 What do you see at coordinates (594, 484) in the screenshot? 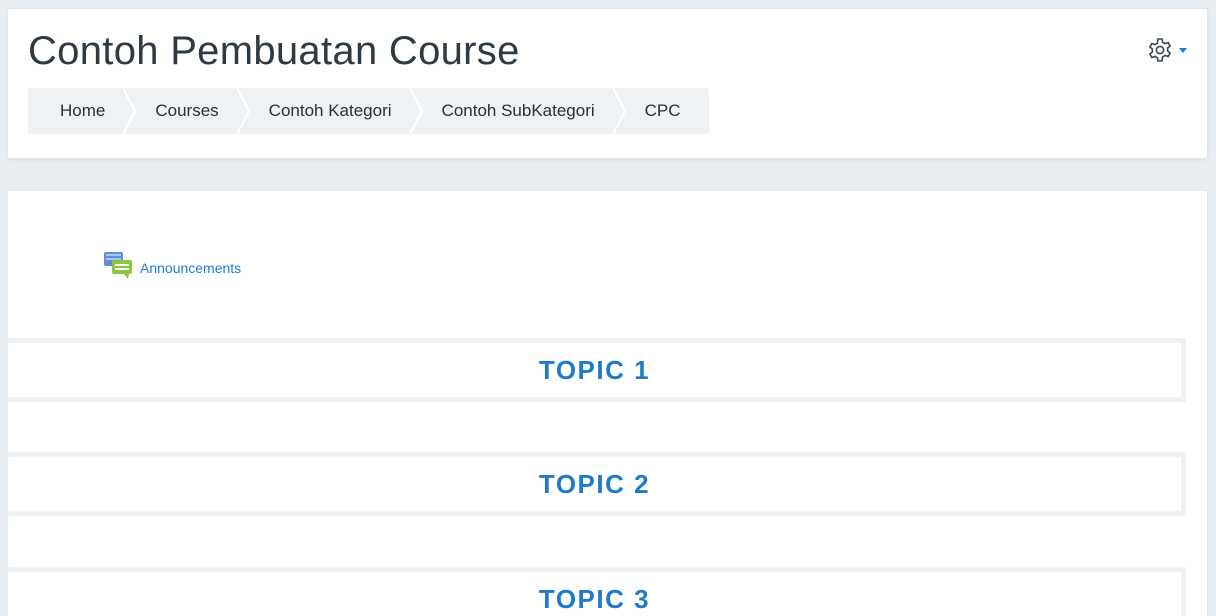
I see `topic-title-2: TOPIC 2` at bounding box center [594, 484].